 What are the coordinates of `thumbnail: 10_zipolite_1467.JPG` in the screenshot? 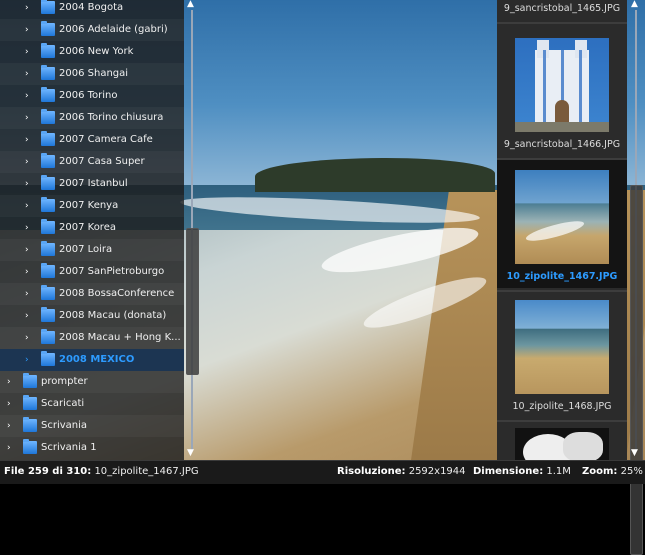 It's located at (562, 224).